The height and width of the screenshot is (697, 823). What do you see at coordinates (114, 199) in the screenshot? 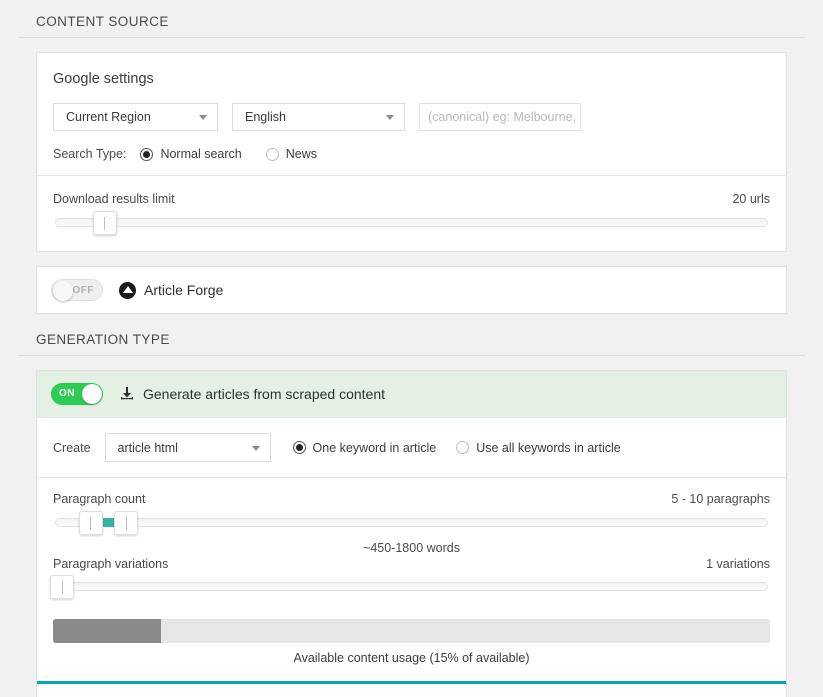
I see `download-limit-label: Download results limit` at bounding box center [114, 199].